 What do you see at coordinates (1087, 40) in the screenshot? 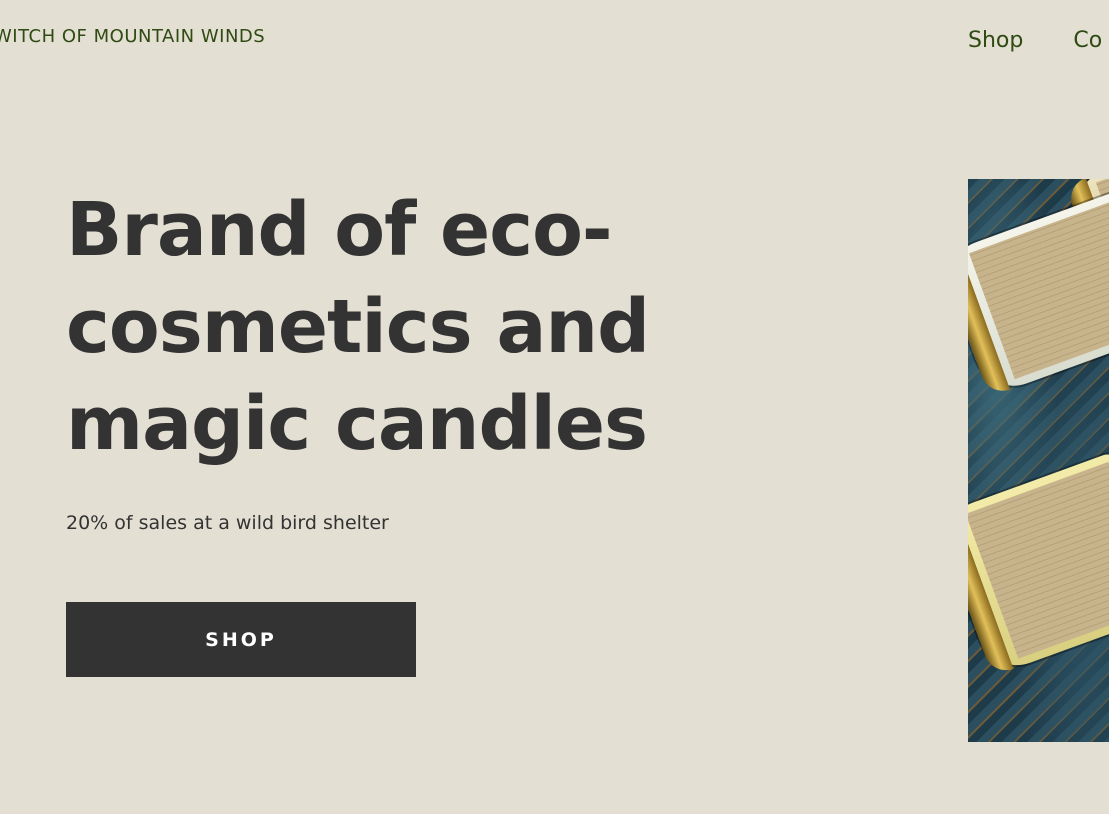
I see `nav-item-contacts: Co` at bounding box center [1087, 40].